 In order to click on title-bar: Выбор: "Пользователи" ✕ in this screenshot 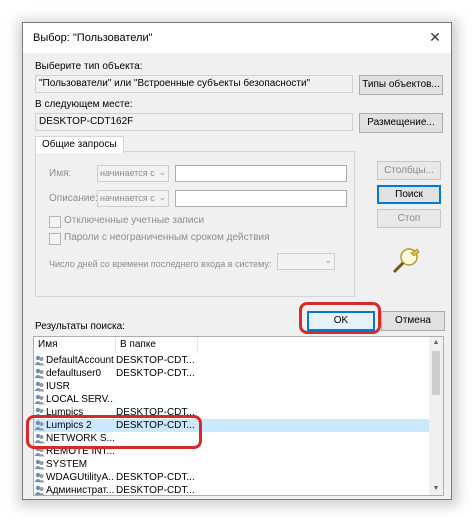, I will do `click(237, 38)`.